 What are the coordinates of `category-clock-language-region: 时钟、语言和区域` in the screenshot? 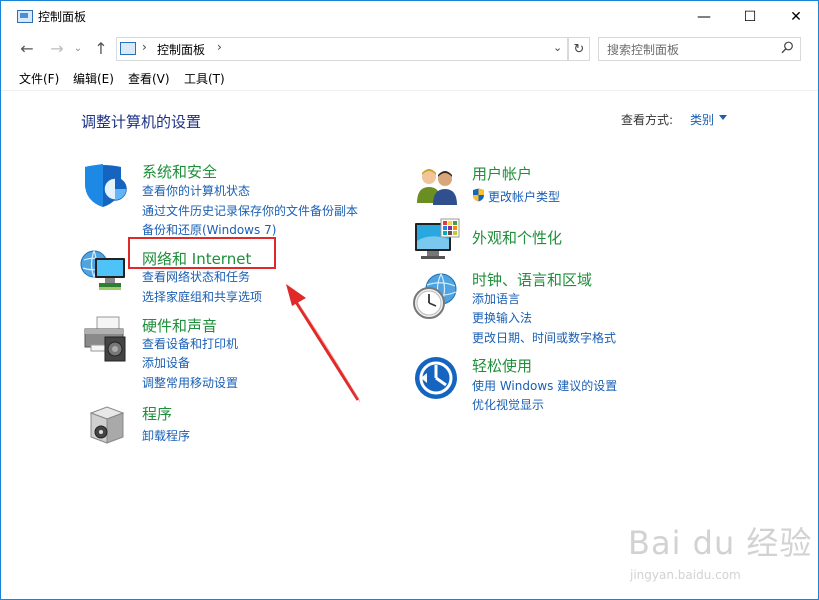 It's located at (532, 279).